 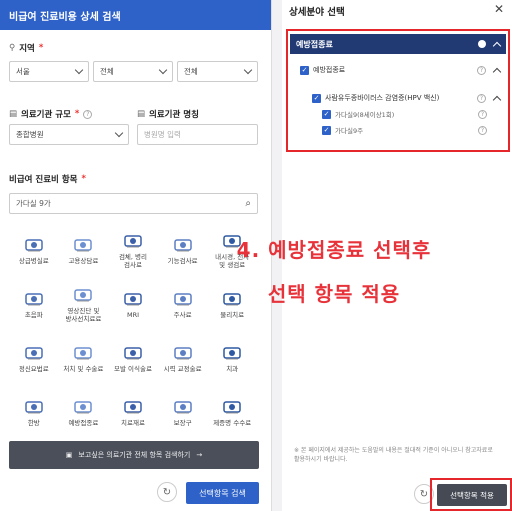 I want to click on instruction-line-2: 선택 항목 적용, so click(x=334, y=294).